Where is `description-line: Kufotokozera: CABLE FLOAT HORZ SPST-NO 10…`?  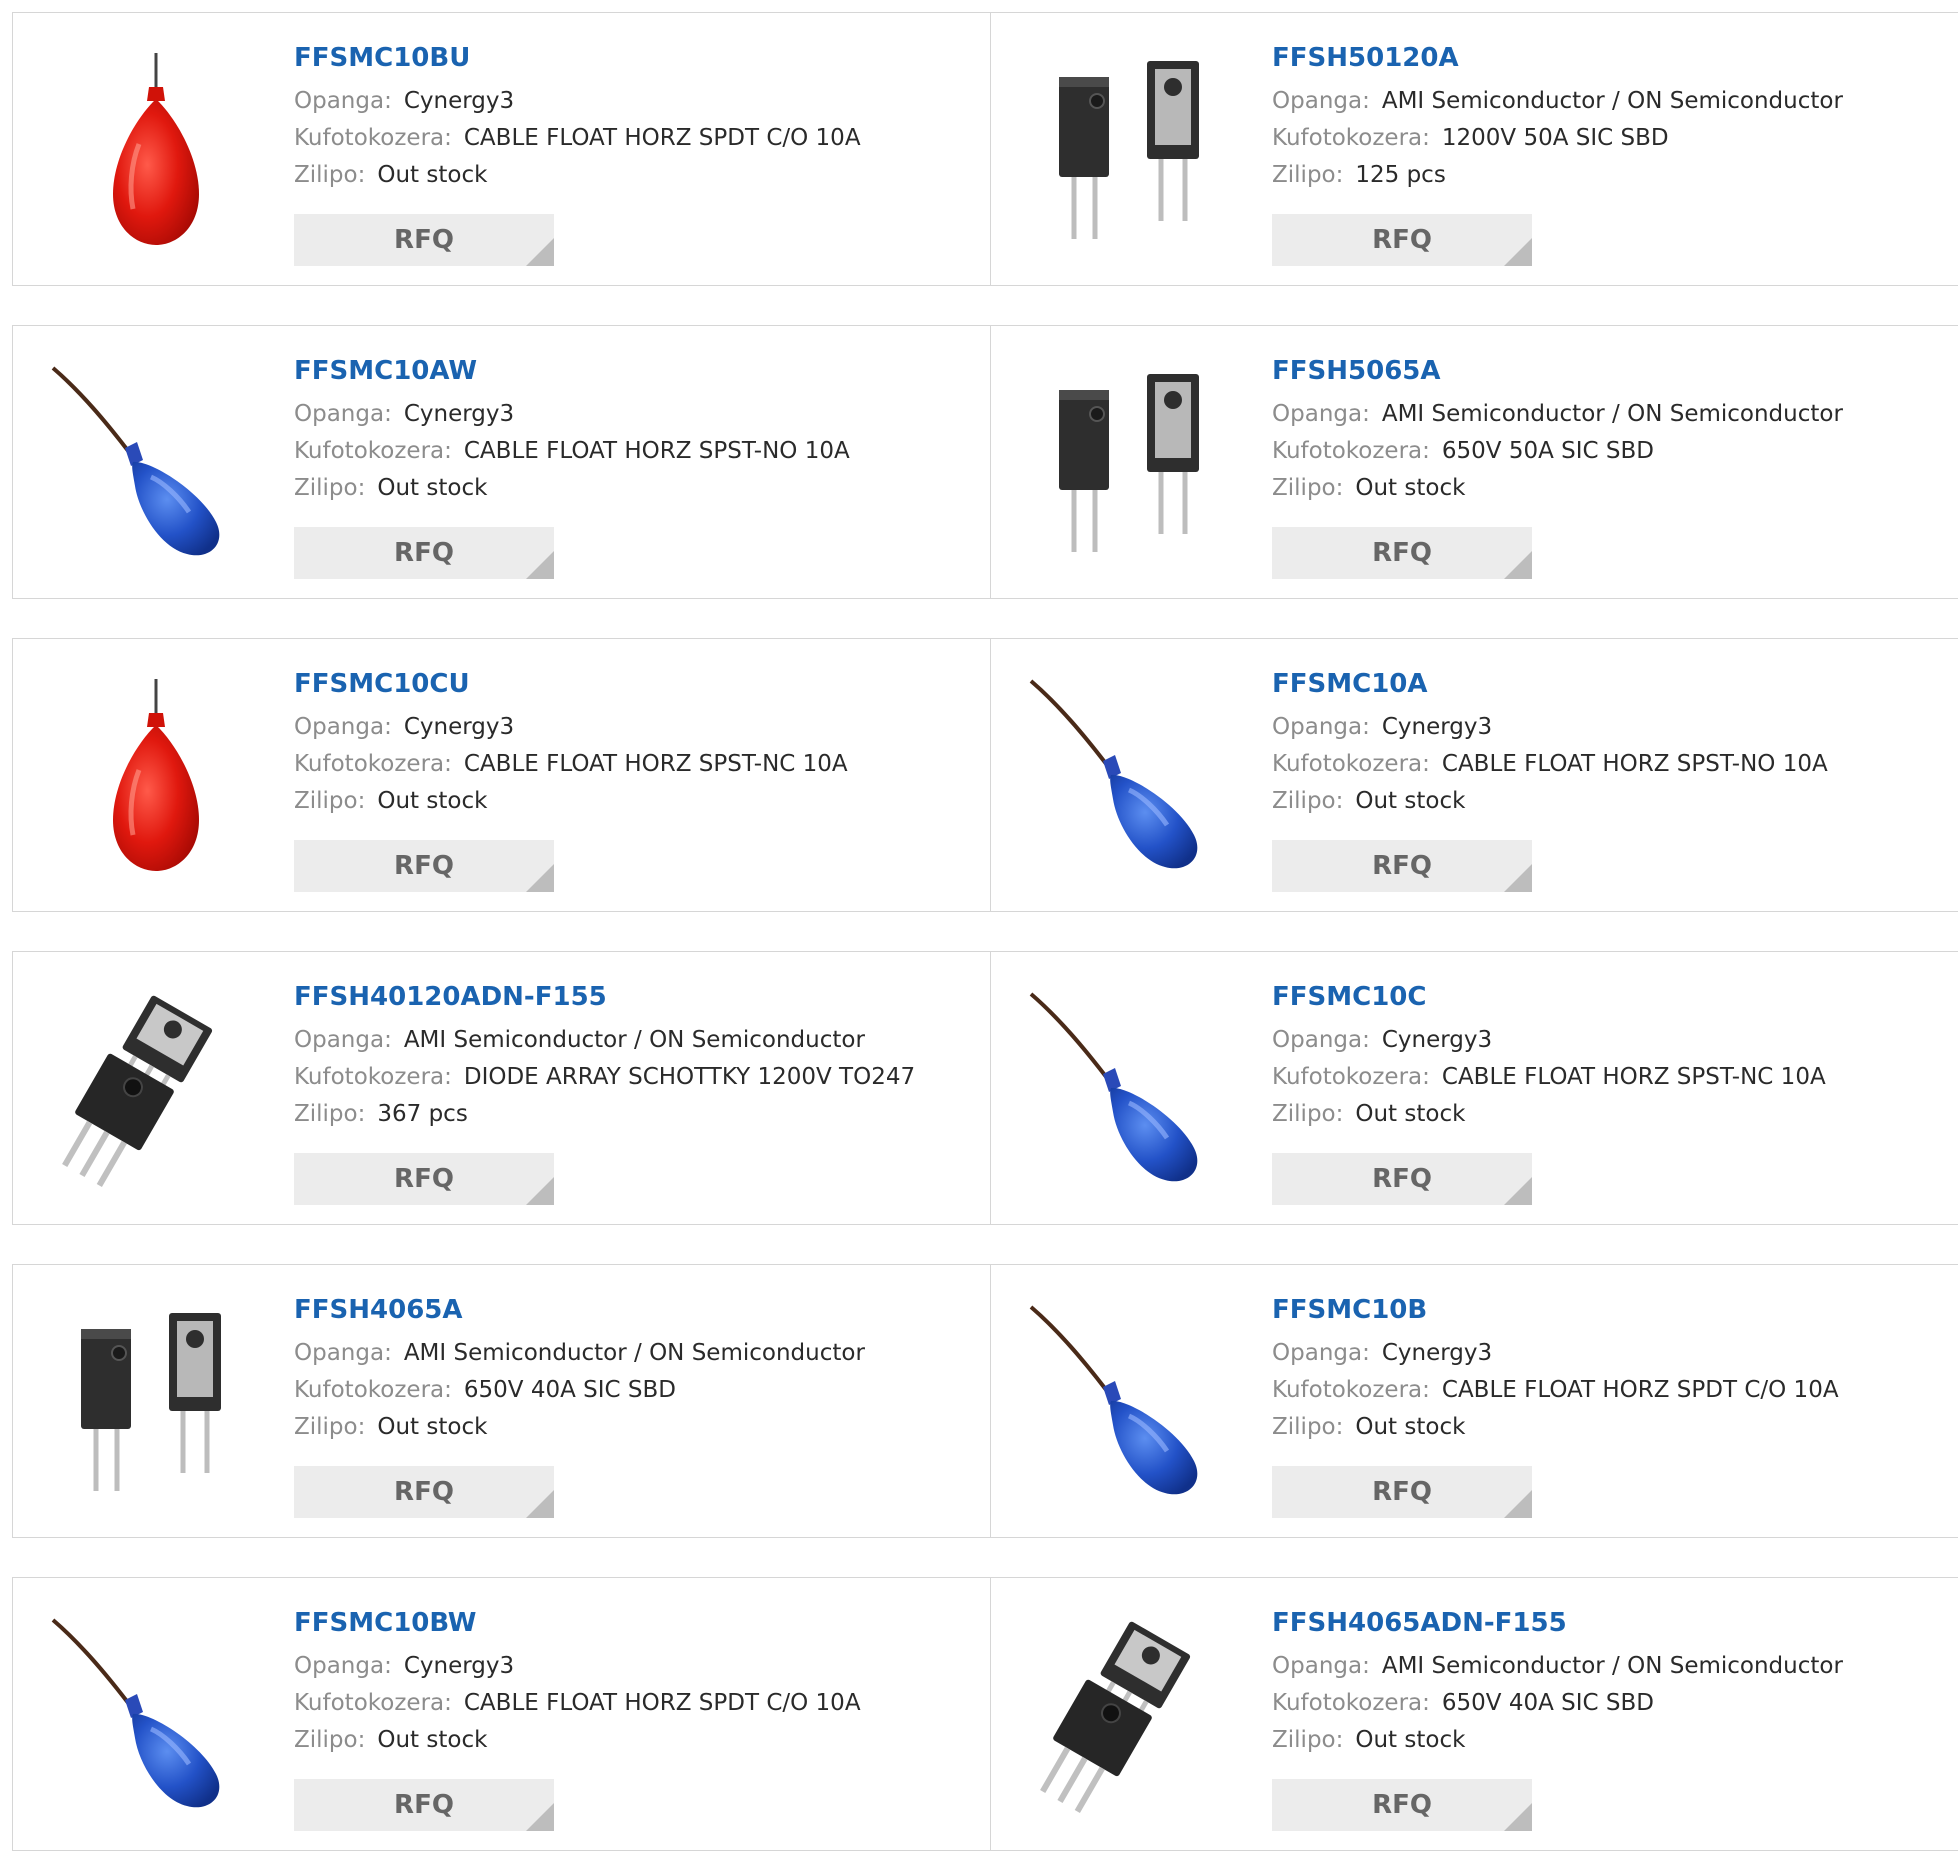
description-line: Kufotokozera: CABLE FLOAT HORZ SPST-NO 10… is located at coordinates (572, 451).